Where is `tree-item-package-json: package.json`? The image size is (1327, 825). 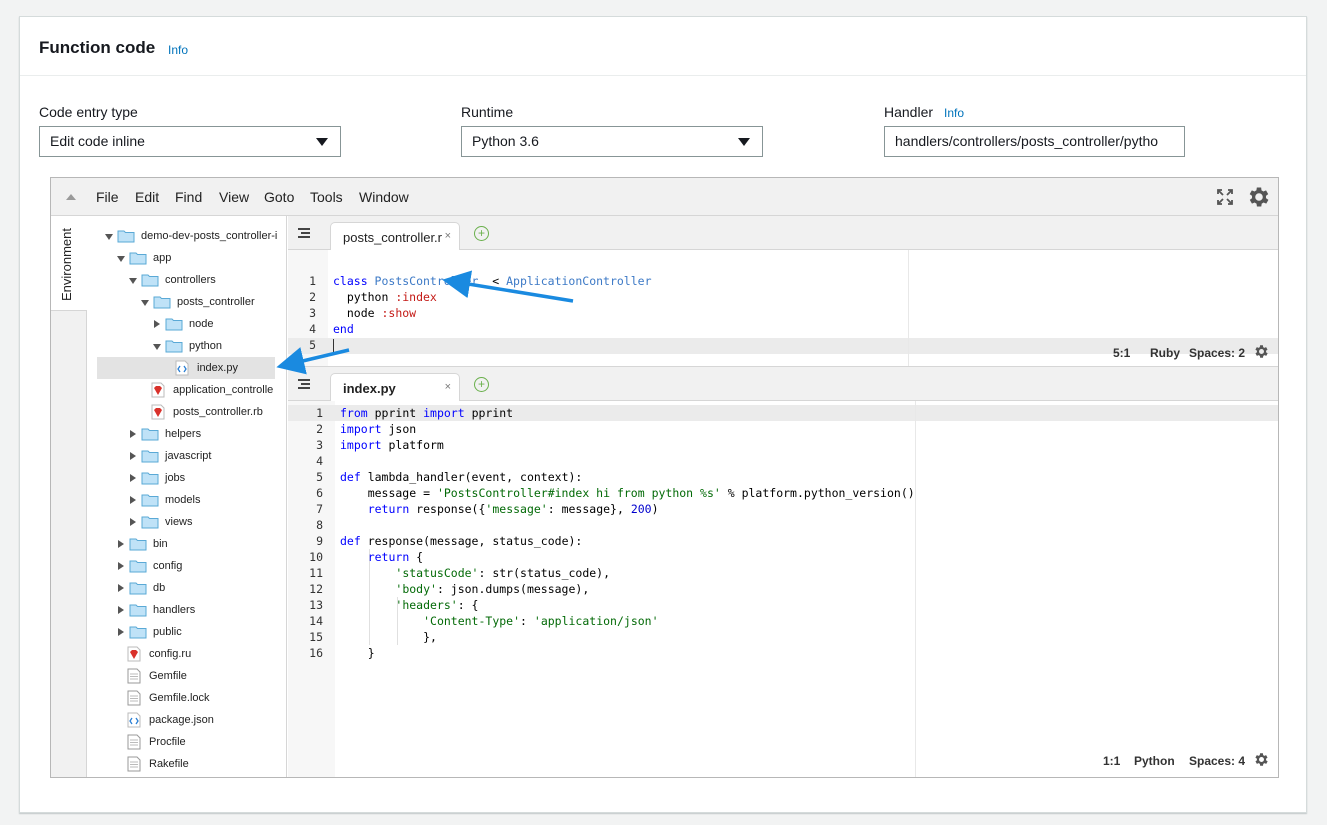
tree-item-package-json: package.json is located at coordinates (186, 720).